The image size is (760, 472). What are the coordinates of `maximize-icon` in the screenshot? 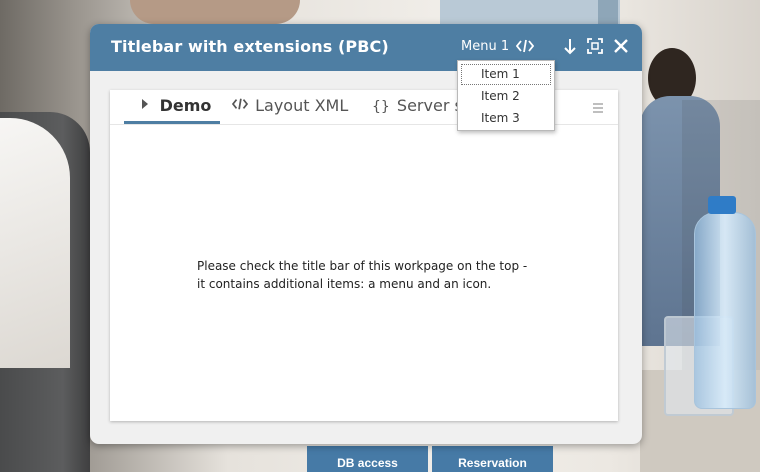 It's located at (595, 48).